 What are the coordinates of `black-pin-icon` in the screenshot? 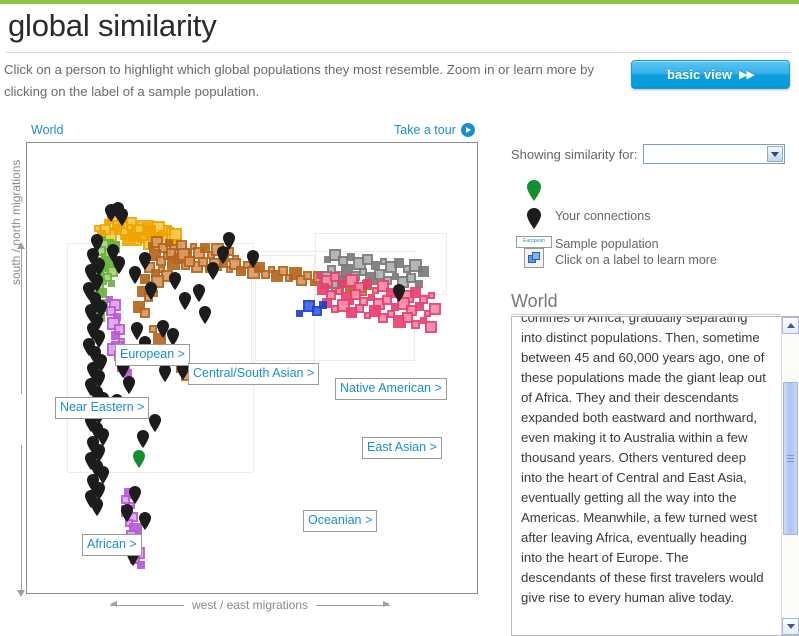 It's located at (534, 219).